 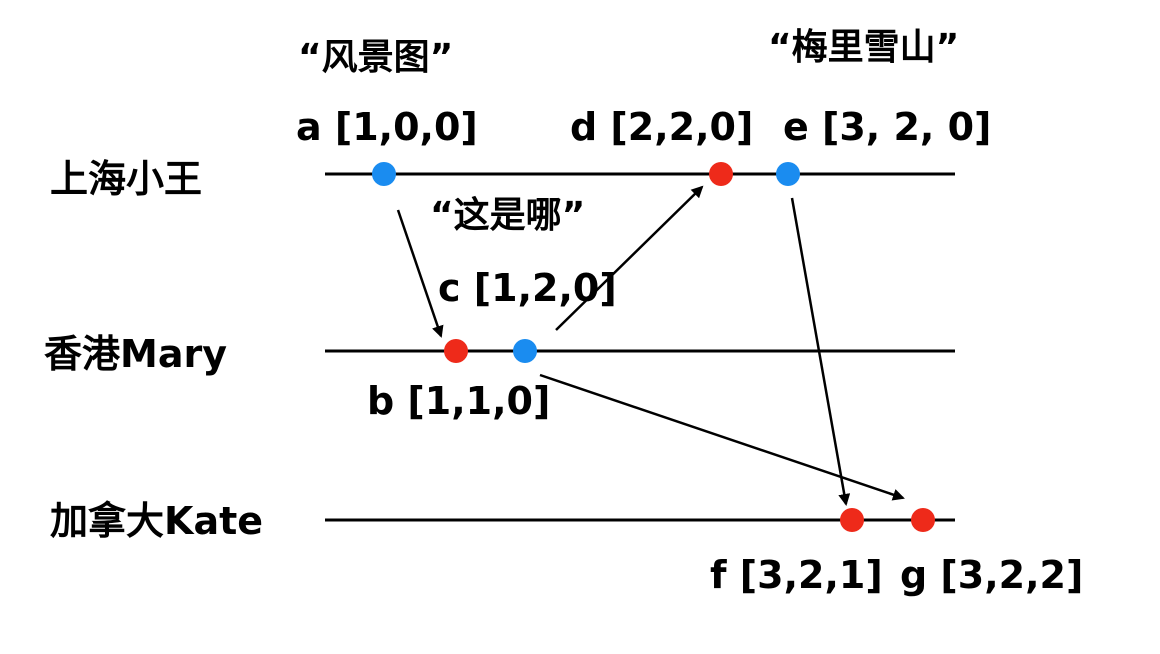 I want to click on event-f-dot, so click(x=852, y=520).